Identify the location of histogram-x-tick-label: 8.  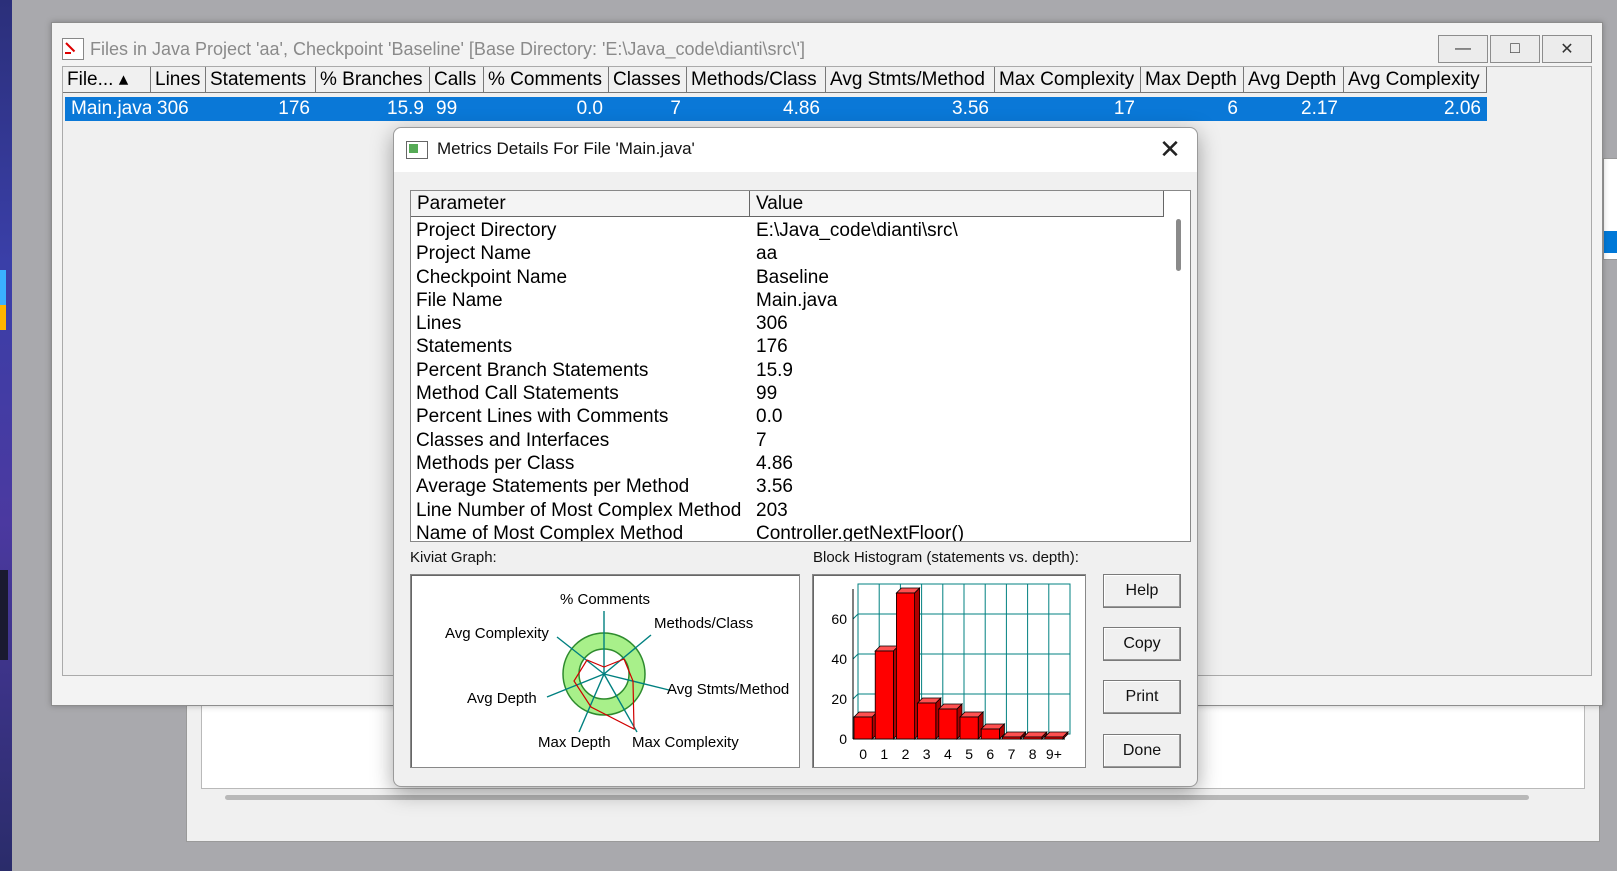
(1033, 754).